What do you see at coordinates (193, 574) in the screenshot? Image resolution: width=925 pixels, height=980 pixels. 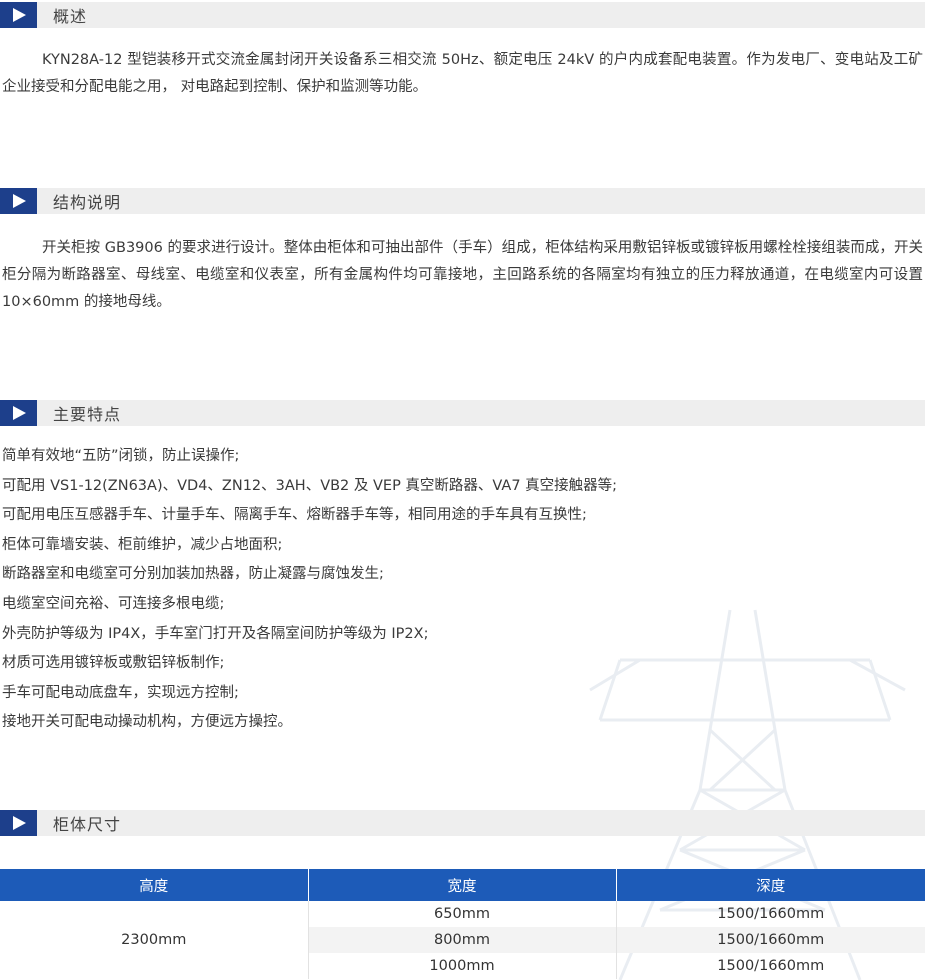 I see `feature-item: 断路器室和电缆室可分别加装加热器，防止凝露与腐蚀发生;` at bounding box center [193, 574].